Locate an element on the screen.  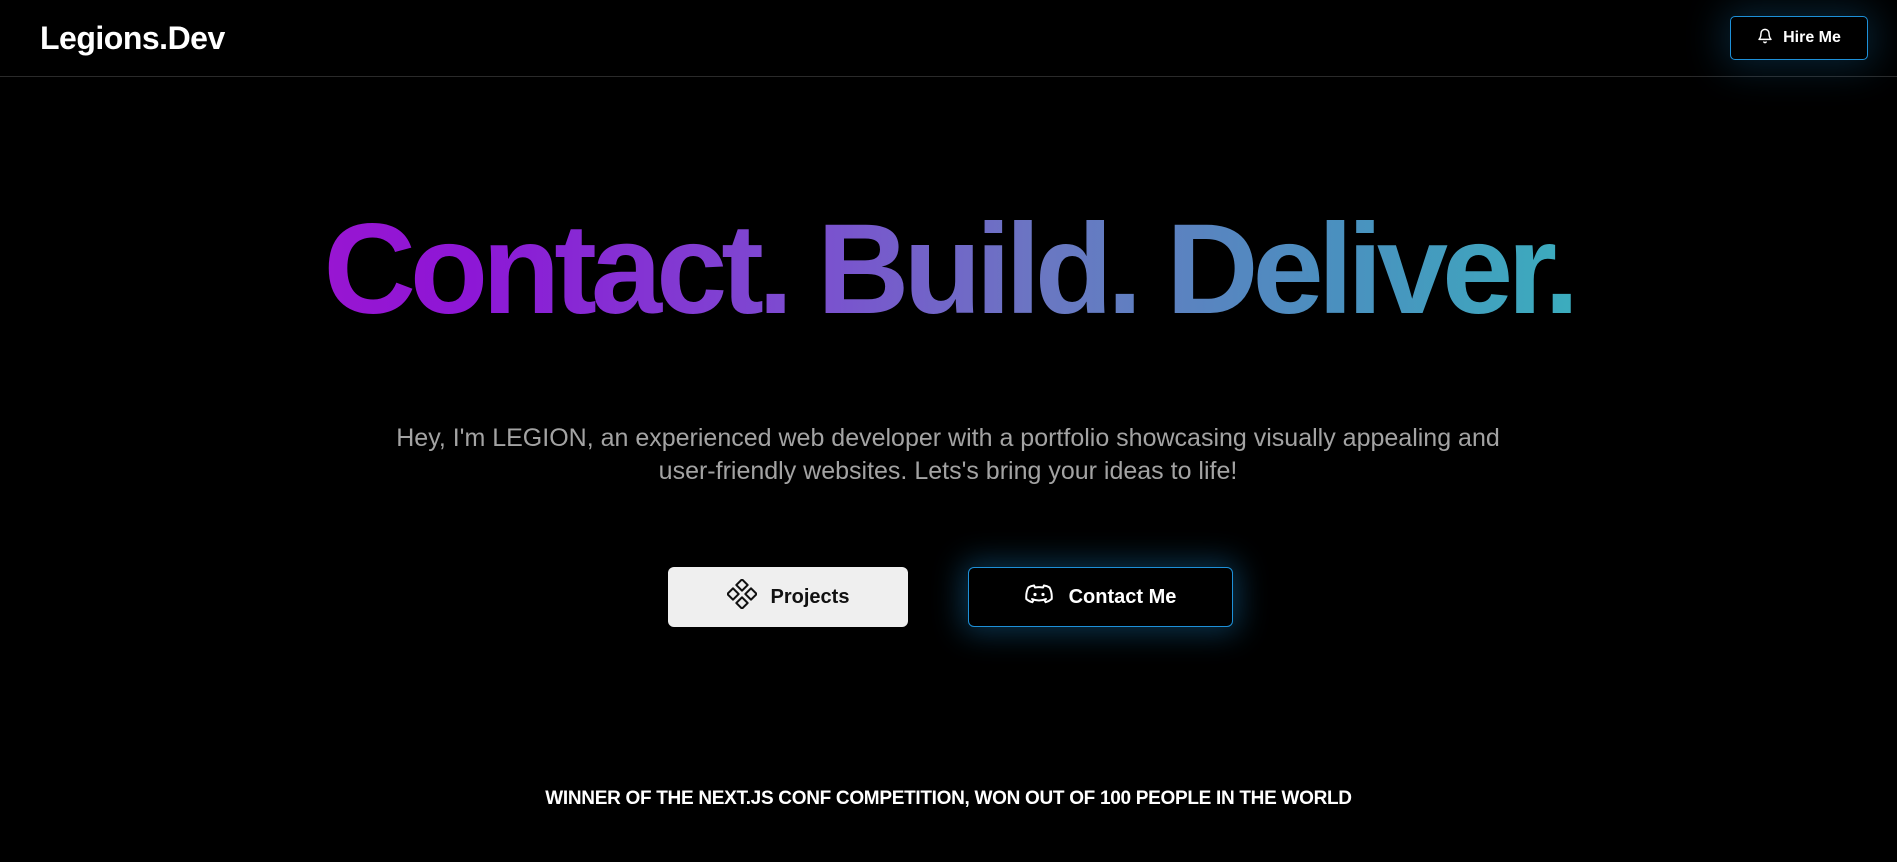
hire-me-label: Hire Me is located at coordinates (1812, 37).